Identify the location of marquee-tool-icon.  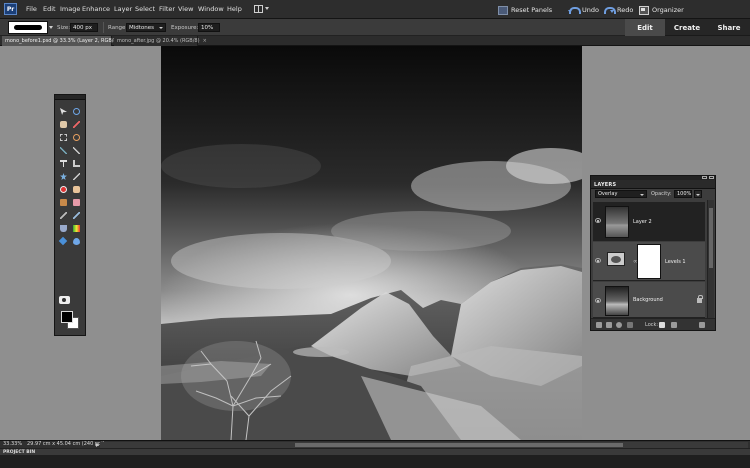
(63, 137).